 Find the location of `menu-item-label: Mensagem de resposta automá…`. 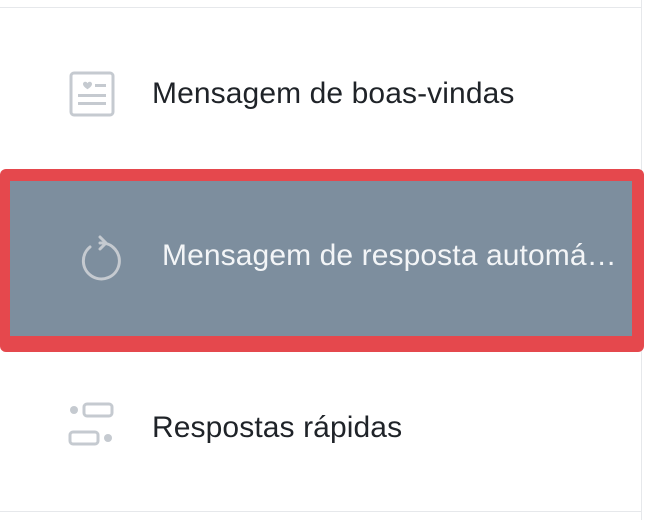

menu-item-label: Mensagem de resposta automá… is located at coordinates (389, 255).